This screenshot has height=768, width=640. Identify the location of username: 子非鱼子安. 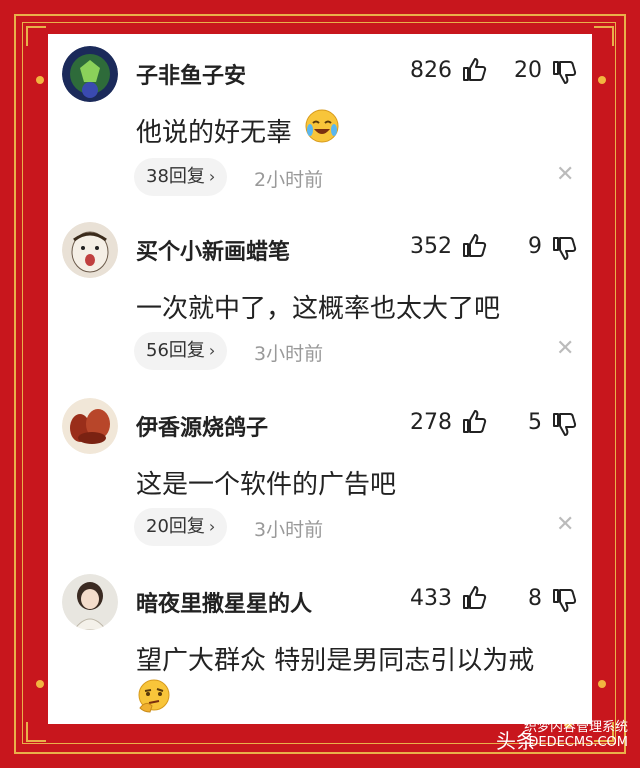
(191, 74).